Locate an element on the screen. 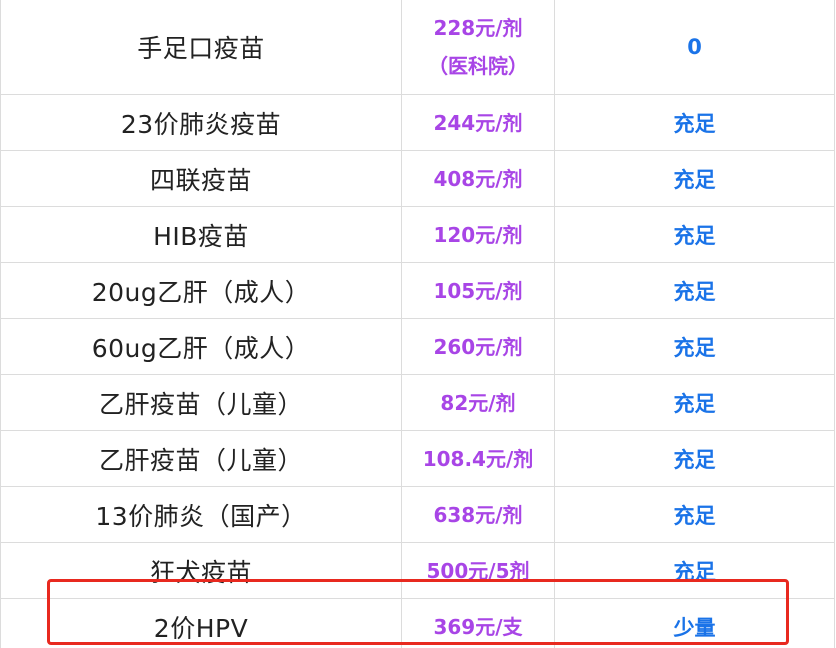 The width and height of the screenshot is (836, 648). price-cell: 260元/剂 is located at coordinates (478, 346).